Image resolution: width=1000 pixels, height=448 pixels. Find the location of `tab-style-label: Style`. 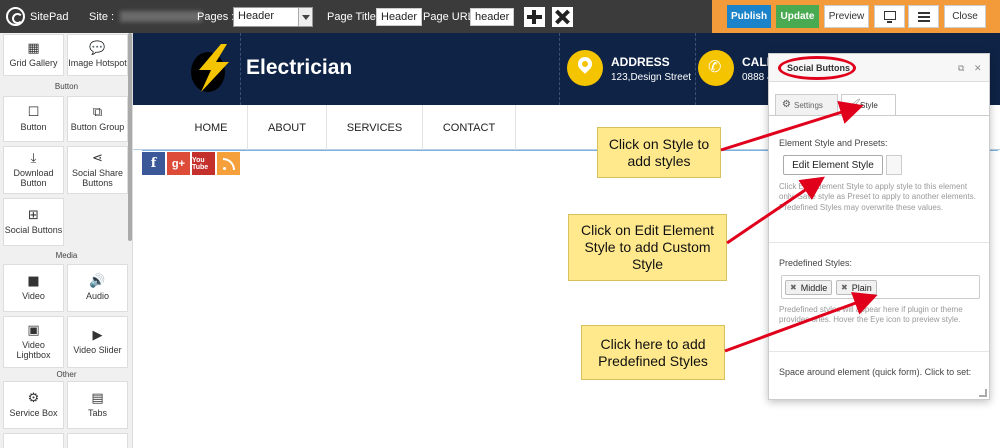

tab-style-label: Style is located at coordinates (869, 105).